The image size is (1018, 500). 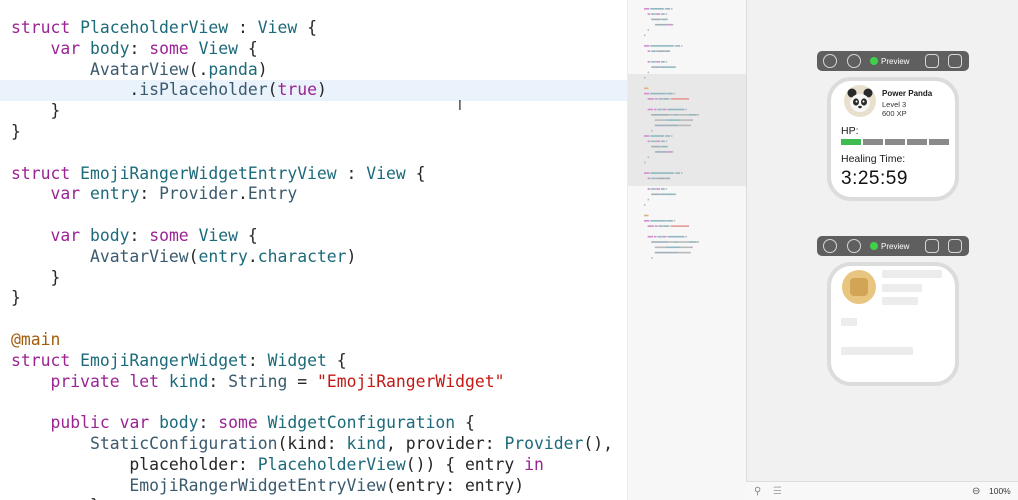 I want to click on code-line: struct PlaceholderView : View {, so click(x=312, y=28).